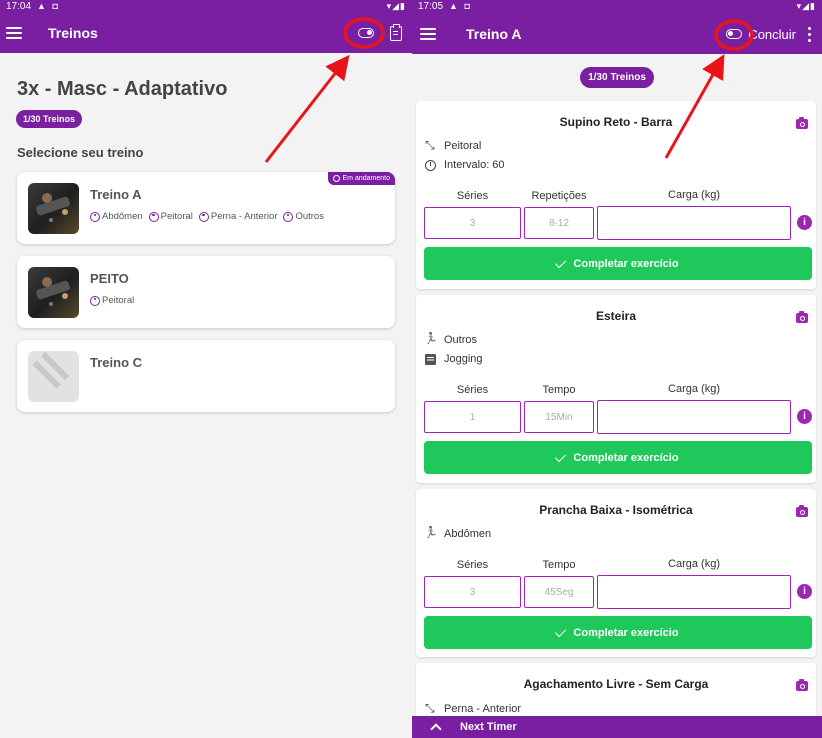 This screenshot has width=822, height=738. I want to click on status-time: 17:04, so click(19, 6).